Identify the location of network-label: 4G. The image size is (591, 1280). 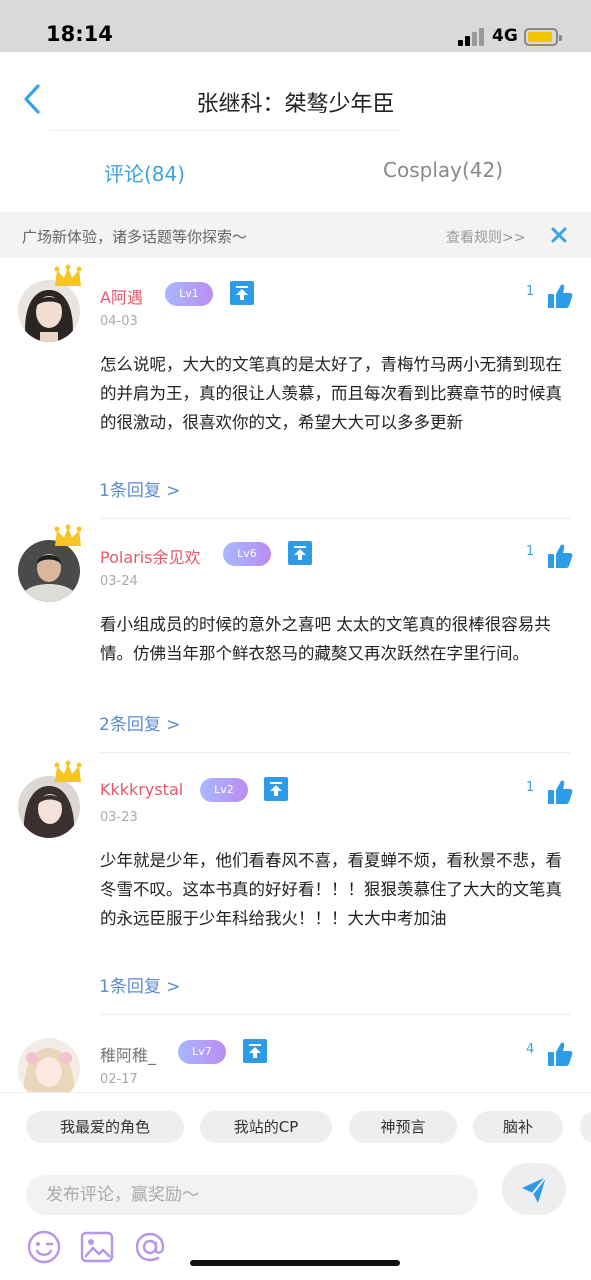
(505, 36).